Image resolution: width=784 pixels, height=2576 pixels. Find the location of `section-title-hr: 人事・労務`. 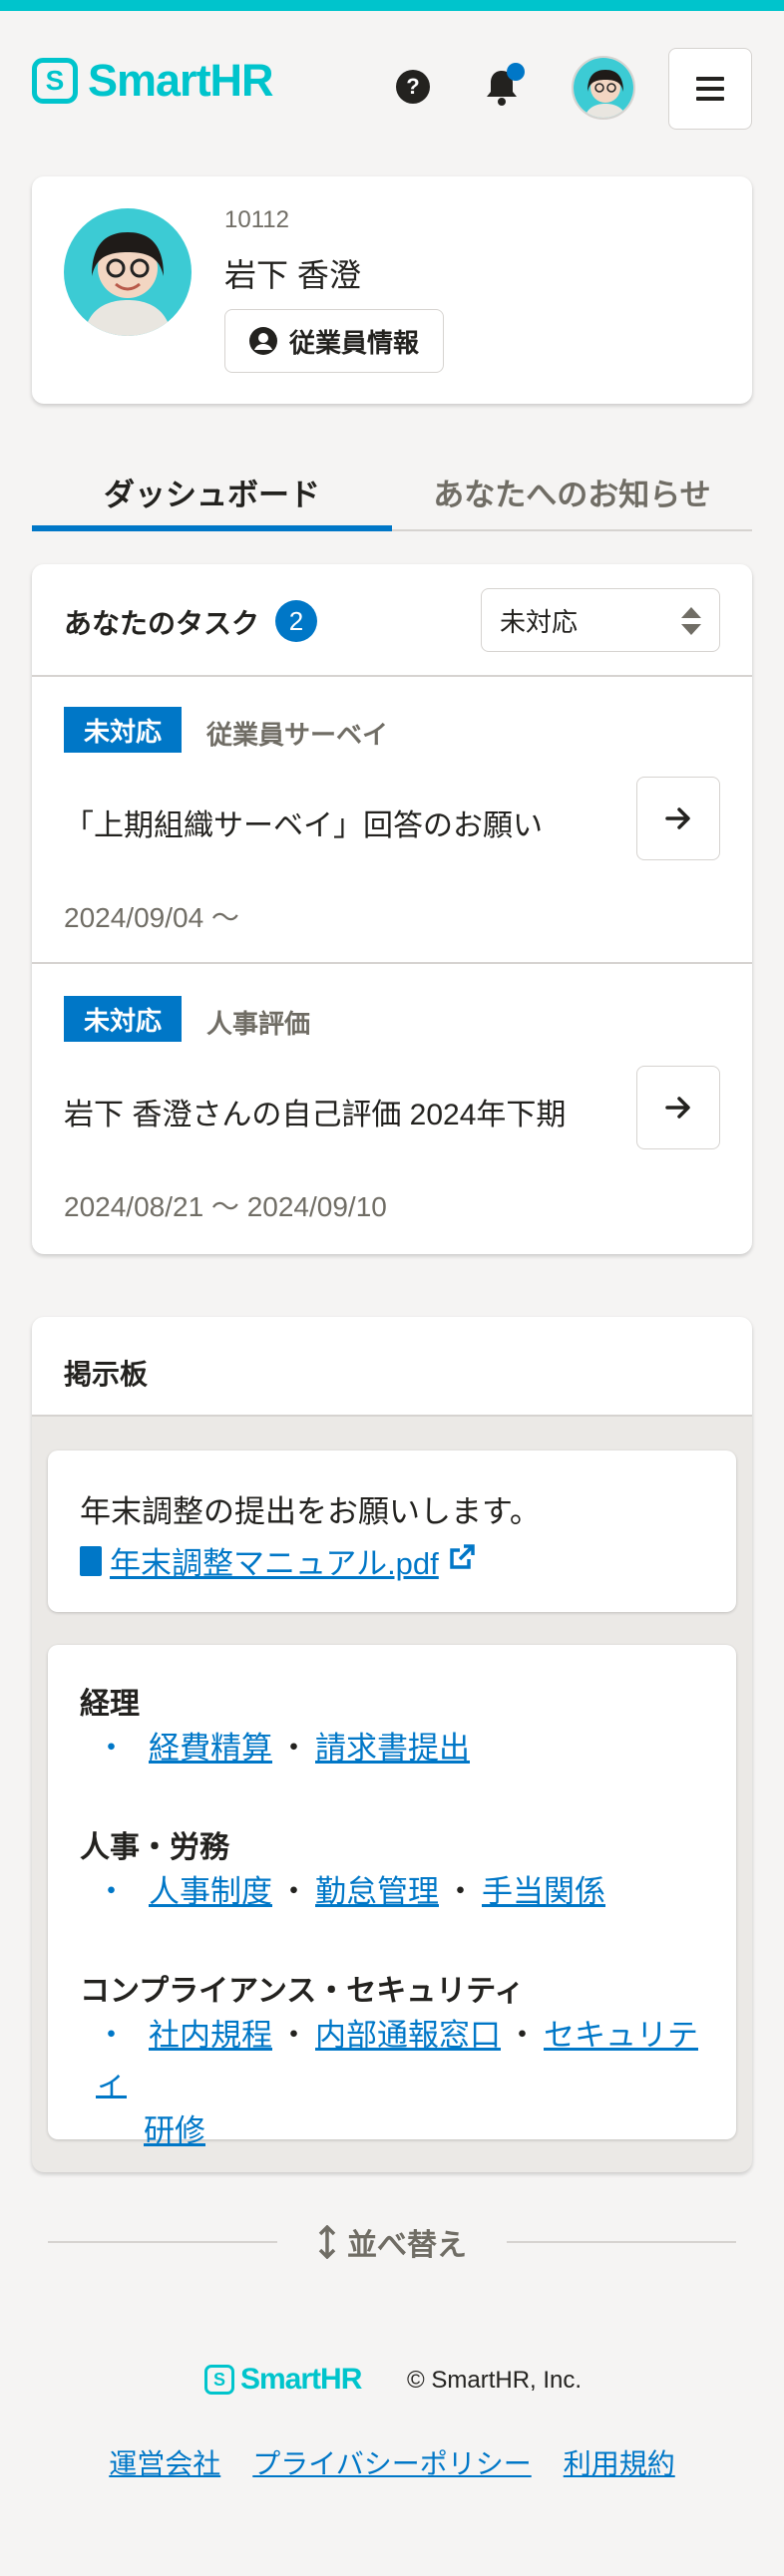

section-title-hr: 人事・労務 is located at coordinates (155, 1847).